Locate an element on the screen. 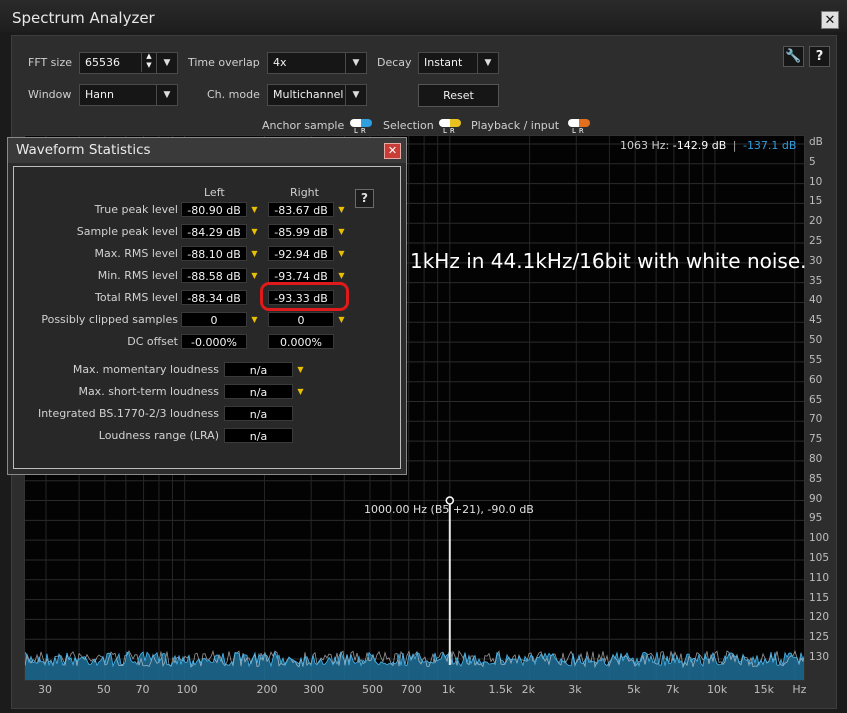 The width and height of the screenshot is (847, 713). spinner-arrows-icon: ▲ ▼ is located at coordinates (148, 62).